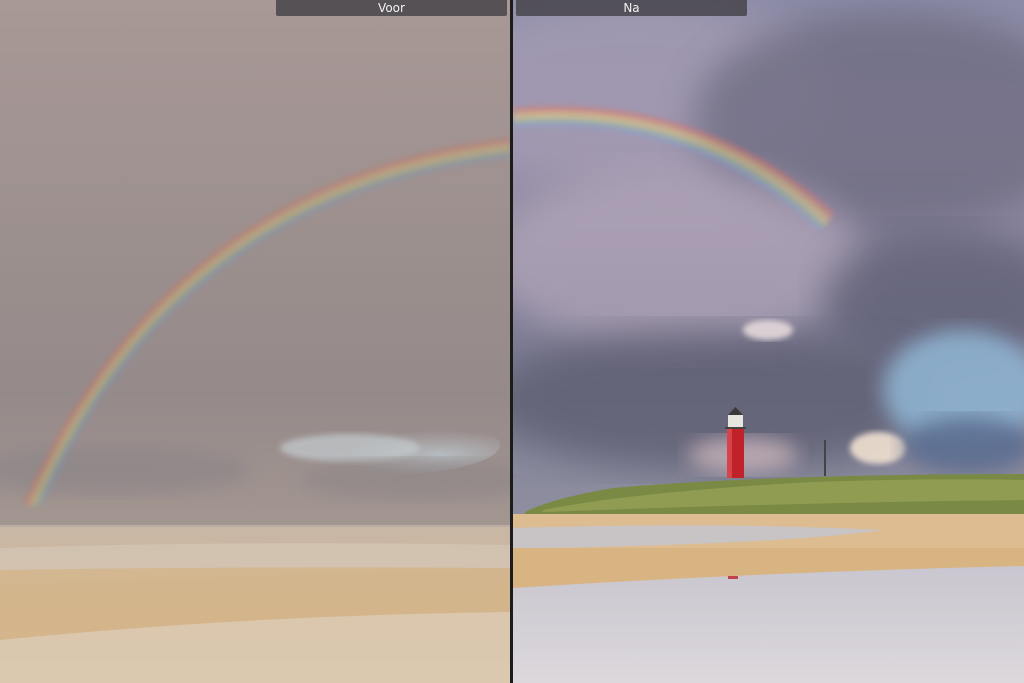 The image size is (1024, 683). What do you see at coordinates (735, 442) in the screenshot?
I see `lighthouse-icon` at bounding box center [735, 442].